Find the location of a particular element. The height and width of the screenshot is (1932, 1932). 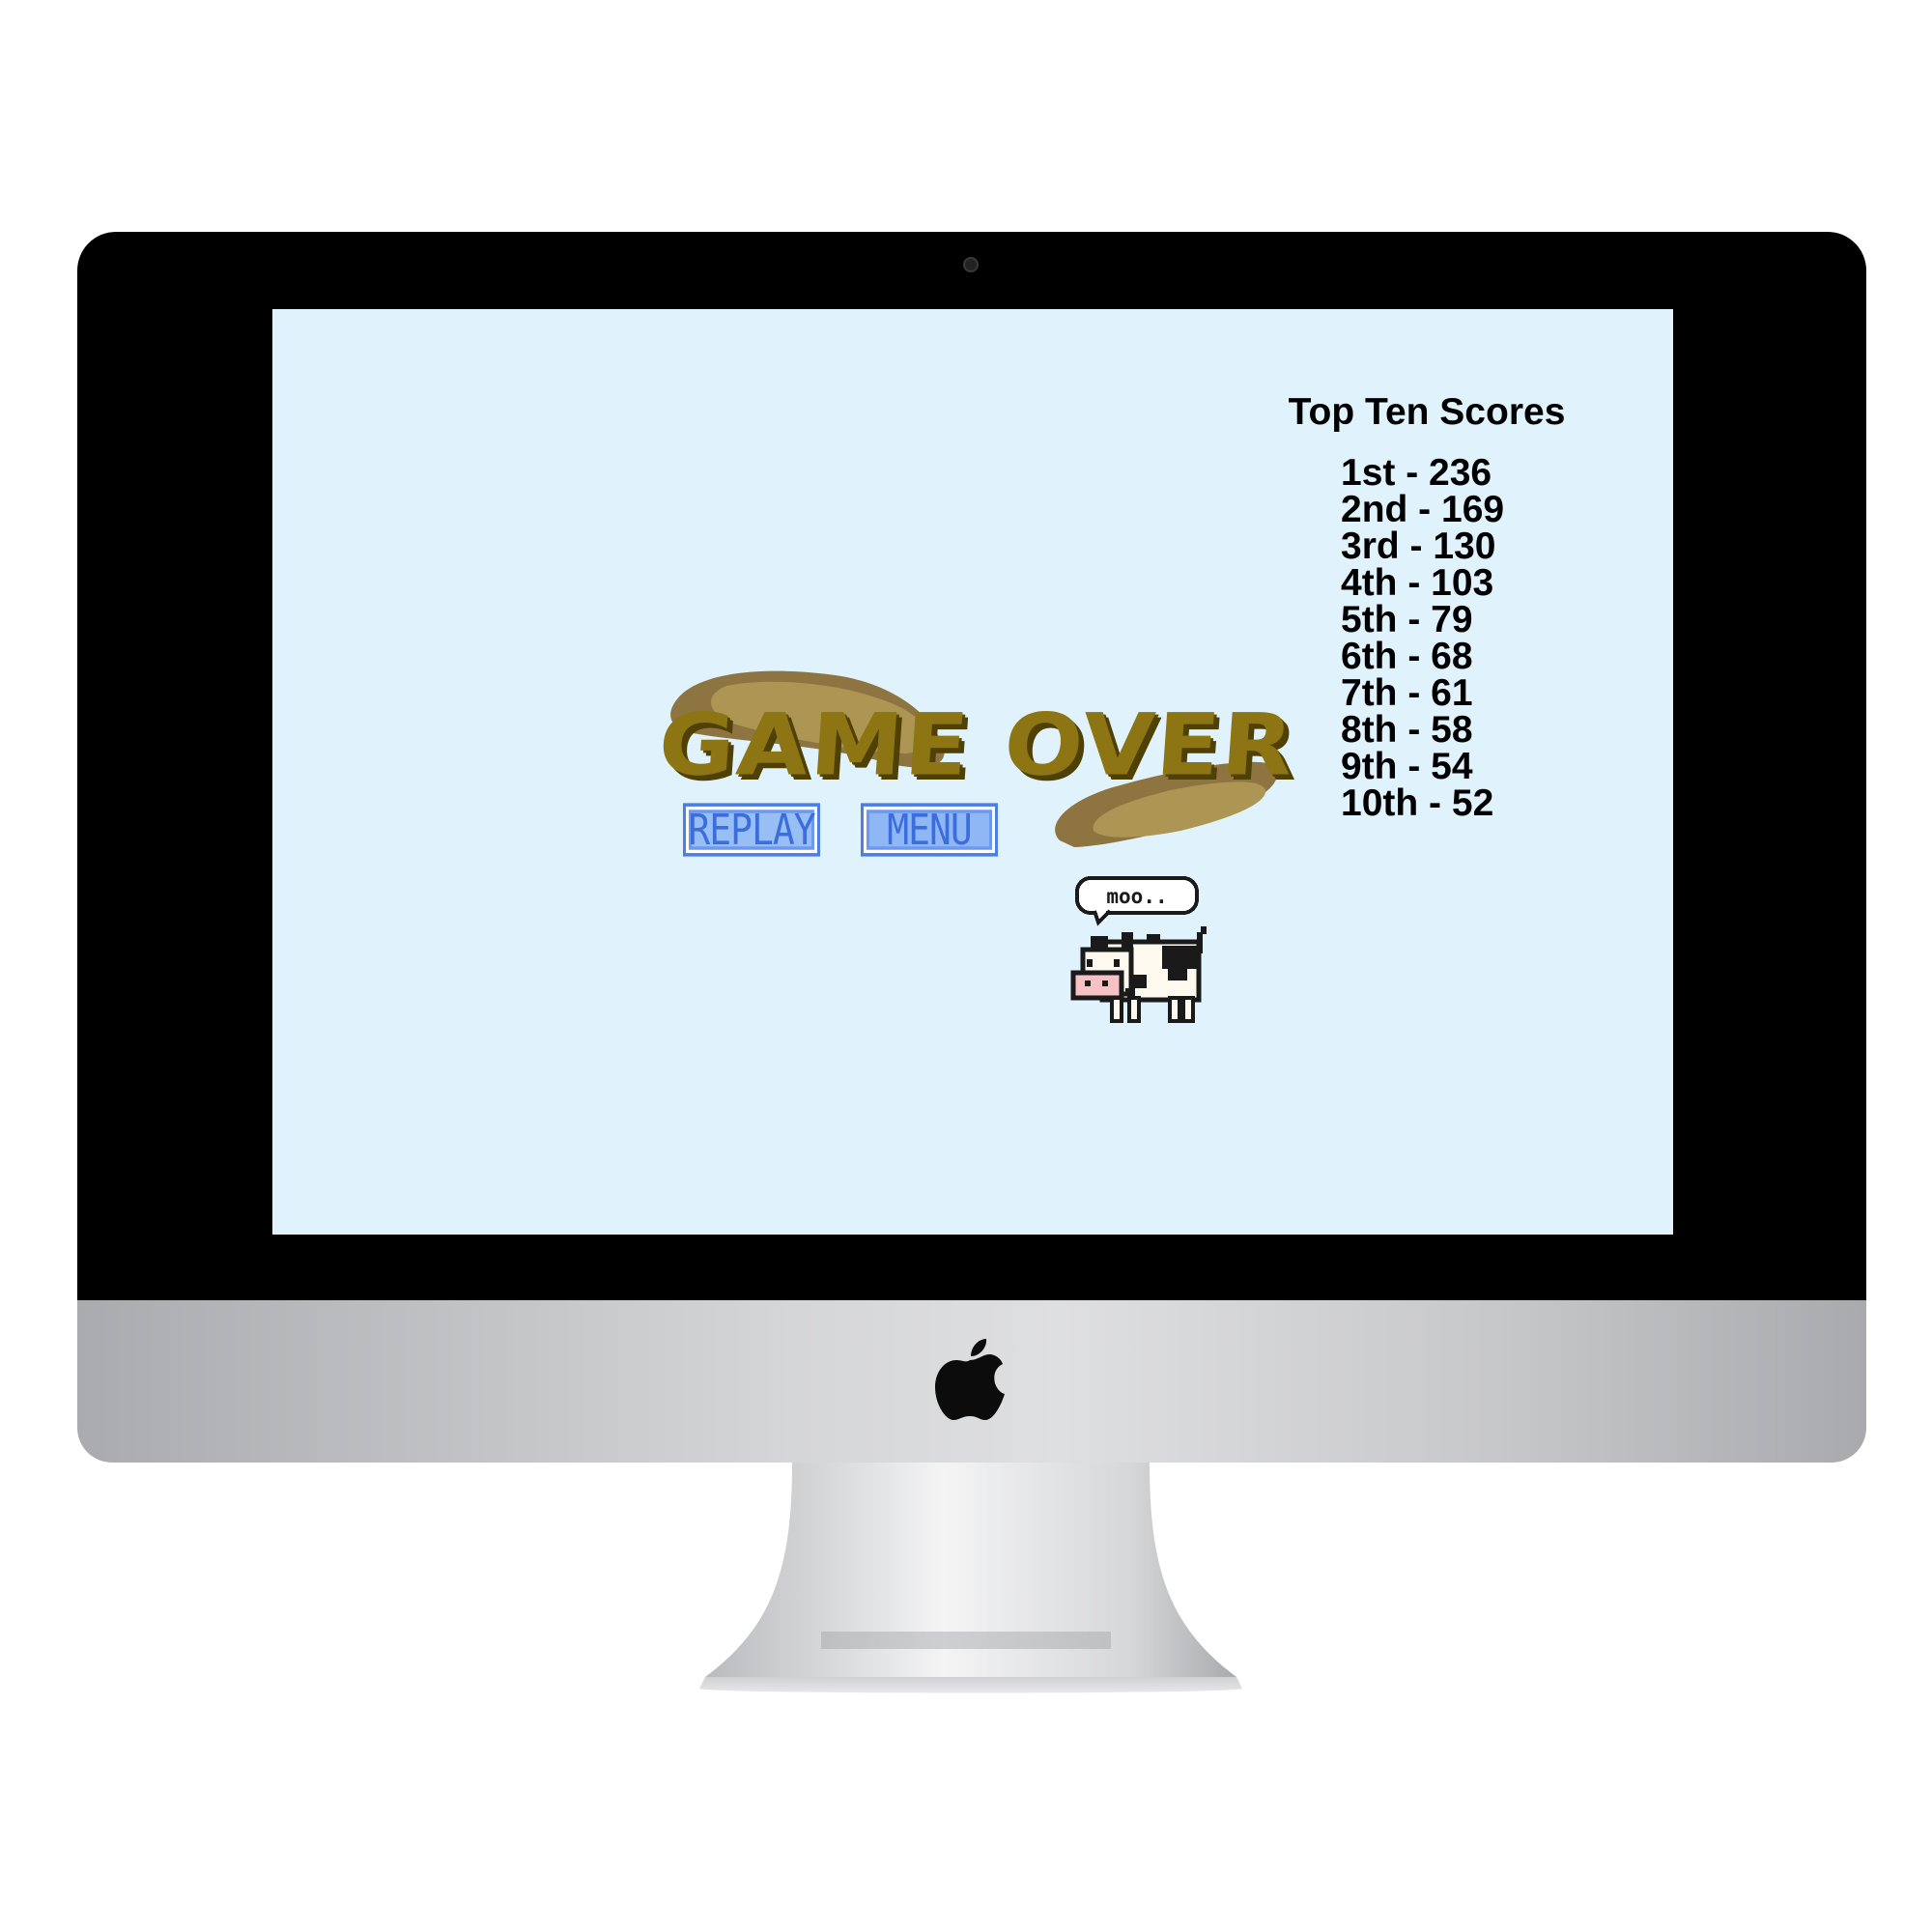

speech-bubble: moo.. is located at coordinates (1137, 901).